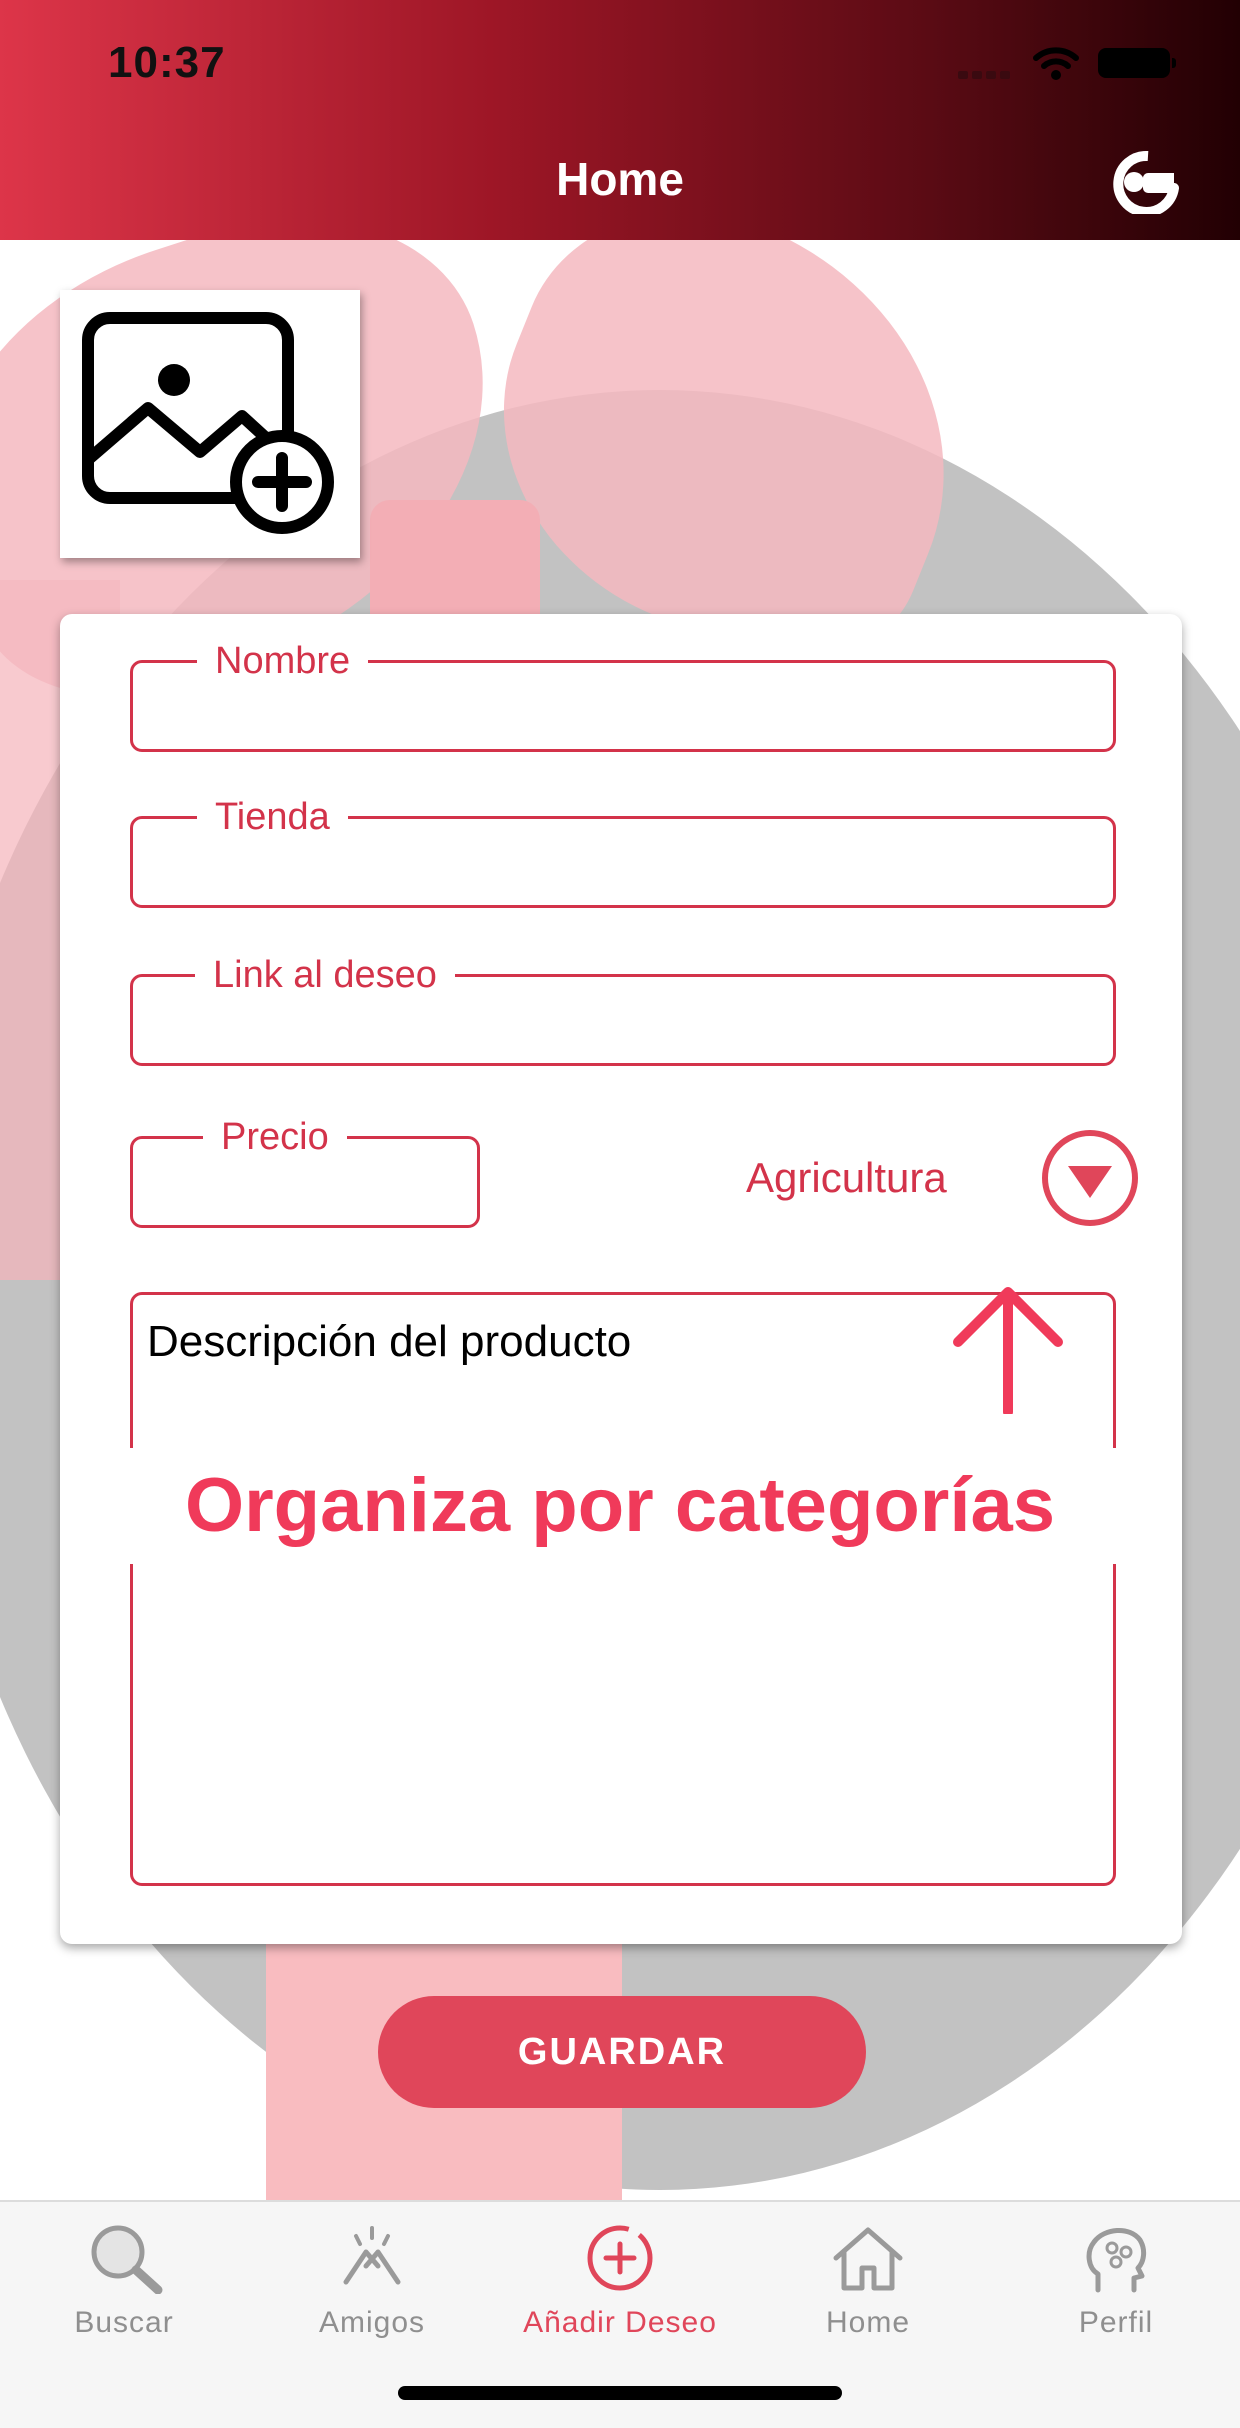 This screenshot has height=2428, width=1240. I want to click on nombre-field: Nombre, so click(623, 695).